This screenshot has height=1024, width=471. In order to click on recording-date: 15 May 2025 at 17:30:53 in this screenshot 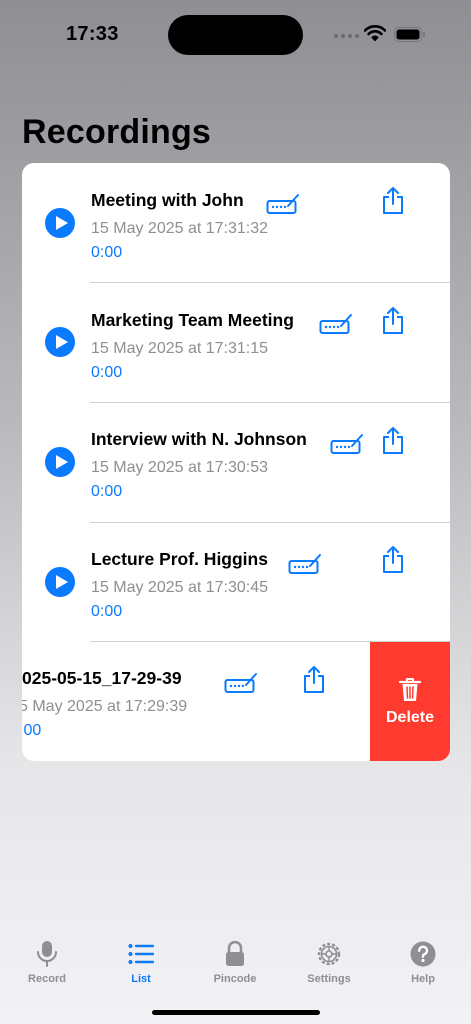, I will do `click(180, 467)`.